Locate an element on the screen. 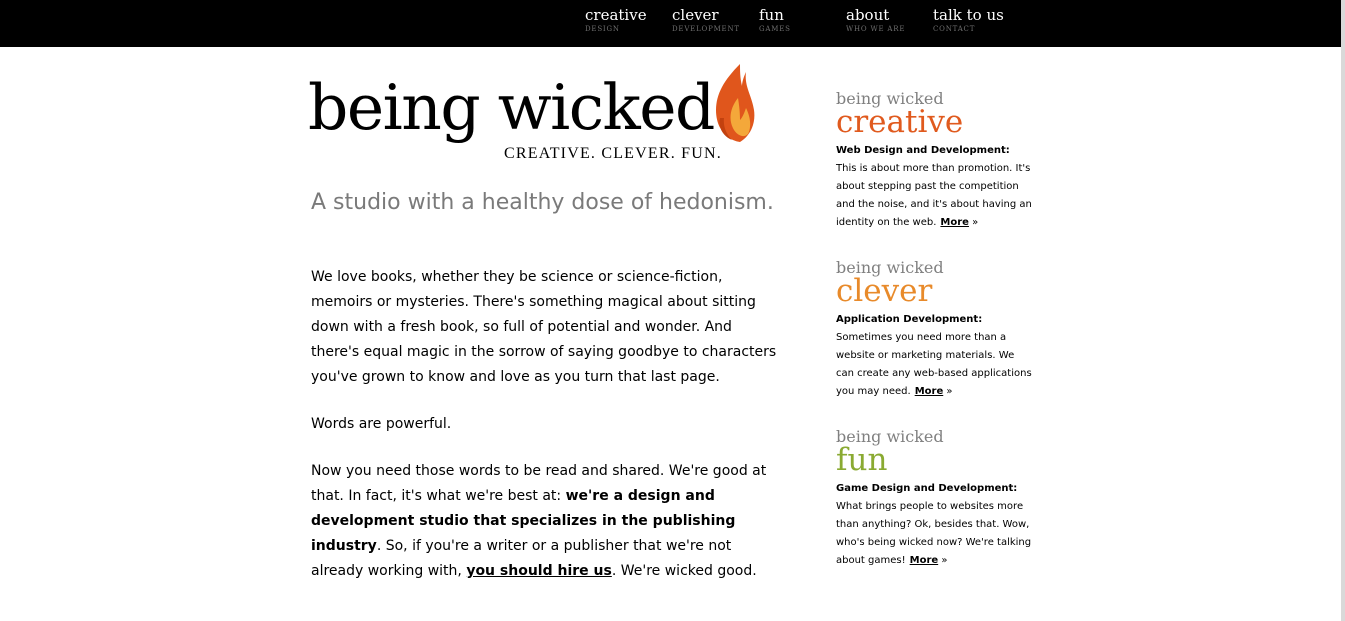 This screenshot has height=621, width=1345. site-logo: being wicked CREATIVE. CLEVER. FUN. is located at coordinates (538, 117).